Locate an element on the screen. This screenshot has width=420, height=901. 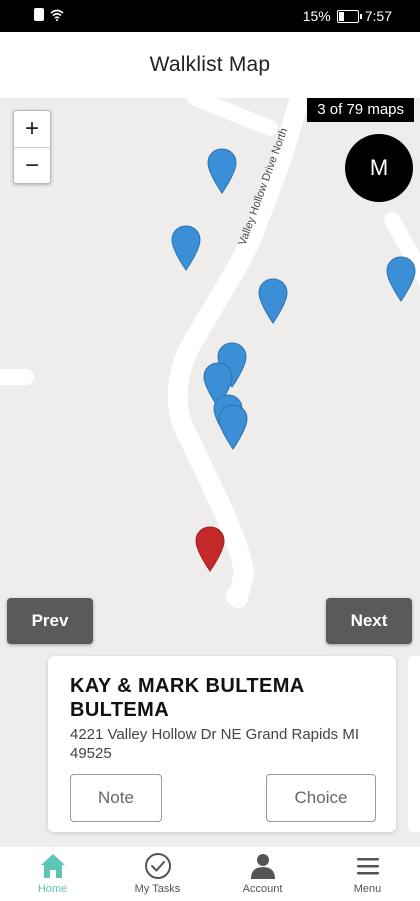
status-bar: 15% 7:57 is located at coordinates (210, 16).